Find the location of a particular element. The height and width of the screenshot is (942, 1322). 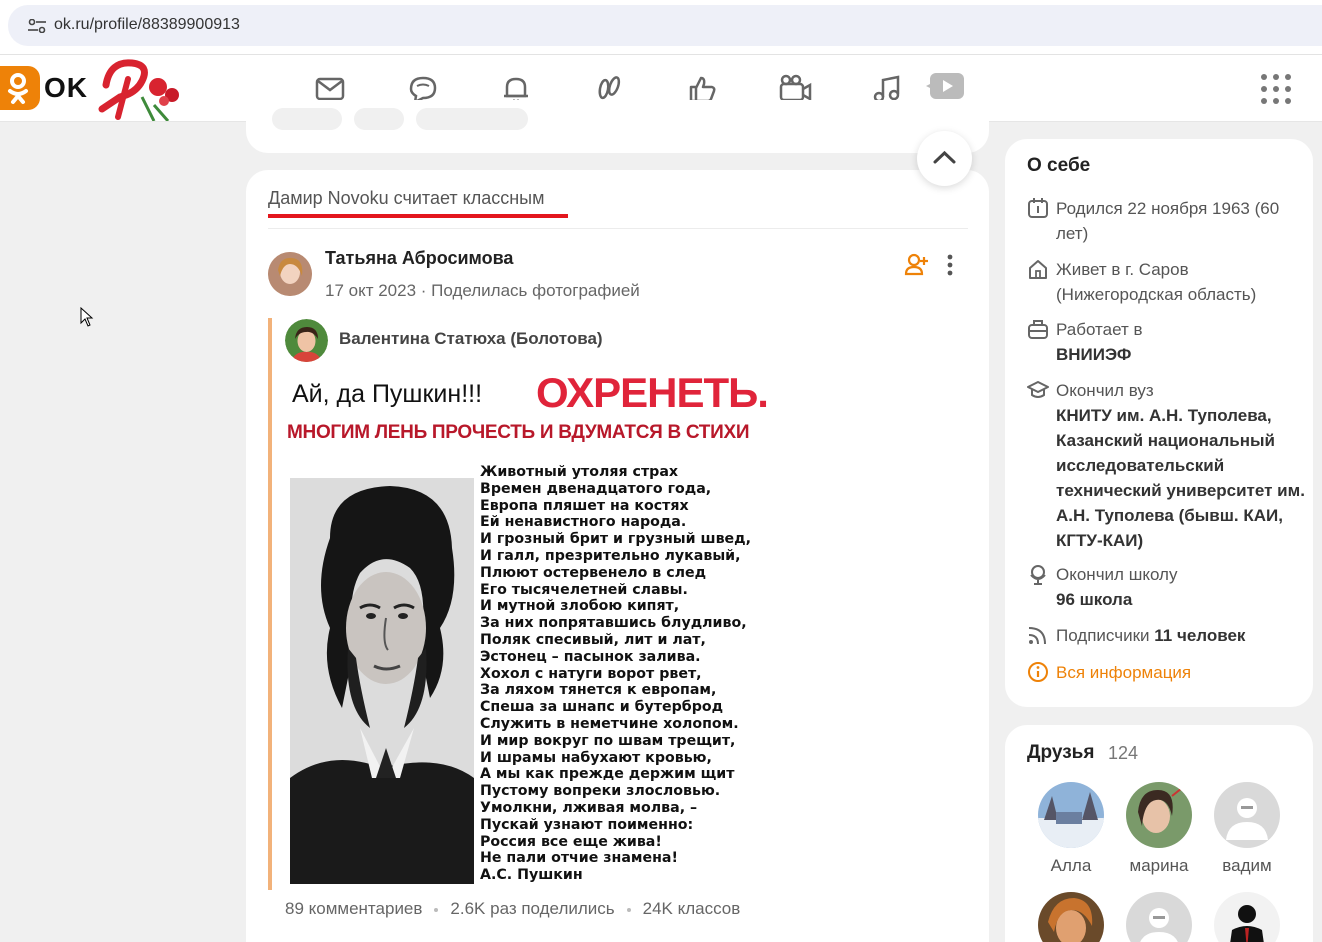

address-bar: ok.ru/profile/88389900913 is located at coordinates (665, 25).